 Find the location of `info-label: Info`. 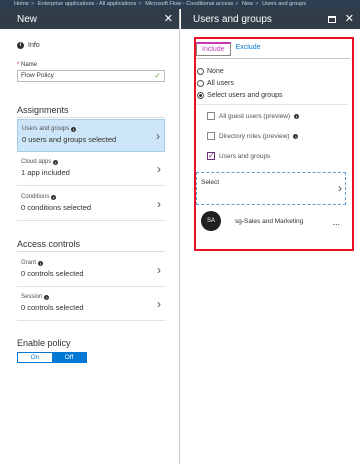

info-label: Info is located at coordinates (34, 45).